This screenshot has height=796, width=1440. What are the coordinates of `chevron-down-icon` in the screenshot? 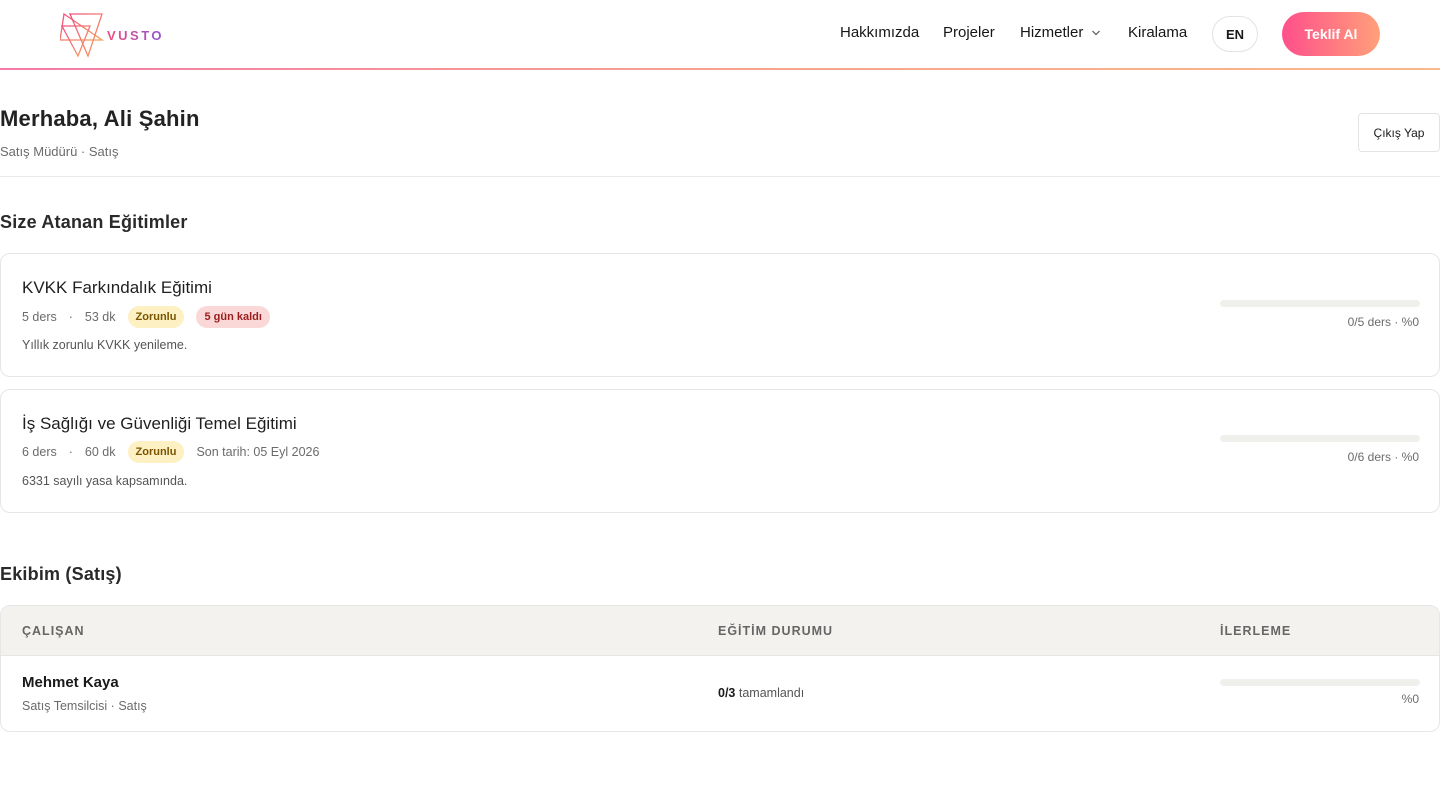 It's located at (1096, 33).